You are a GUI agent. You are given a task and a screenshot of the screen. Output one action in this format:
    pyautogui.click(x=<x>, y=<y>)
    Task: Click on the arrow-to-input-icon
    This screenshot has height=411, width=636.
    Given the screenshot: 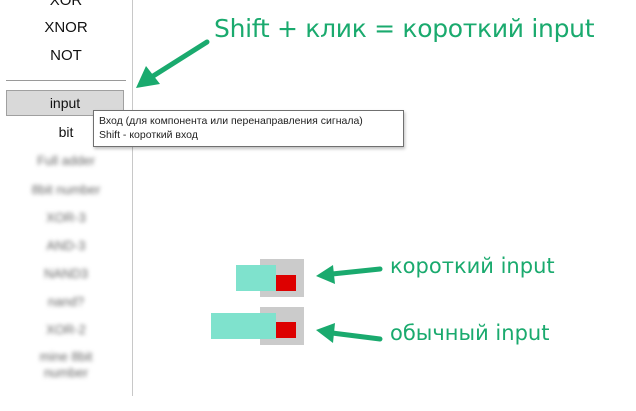 What is the action you would take?
    pyautogui.click(x=178, y=60)
    